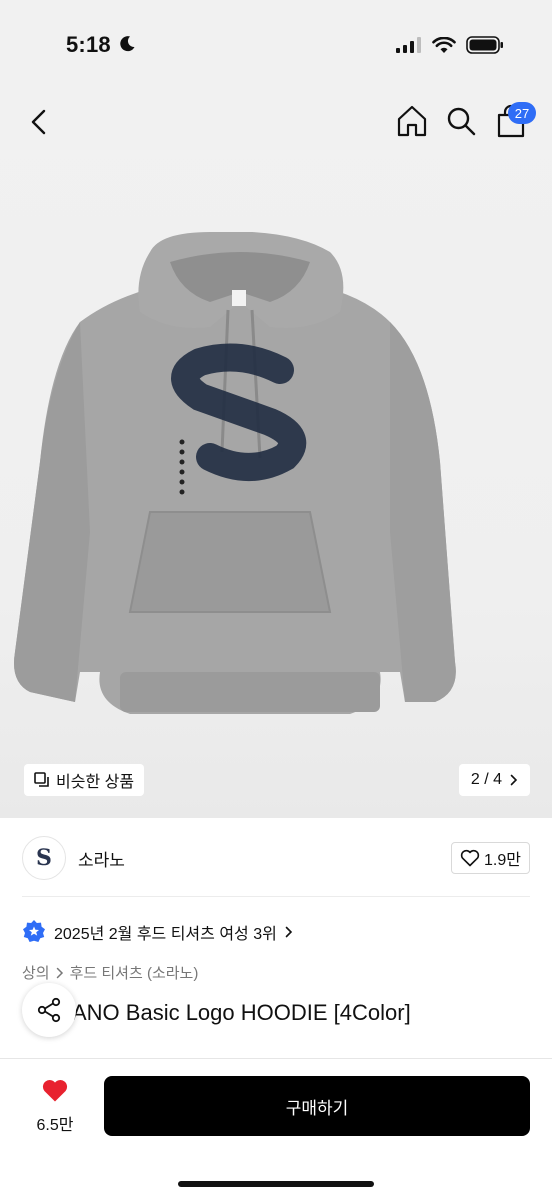 The image size is (552, 1200). I want to click on battery-icon, so click(484, 45).